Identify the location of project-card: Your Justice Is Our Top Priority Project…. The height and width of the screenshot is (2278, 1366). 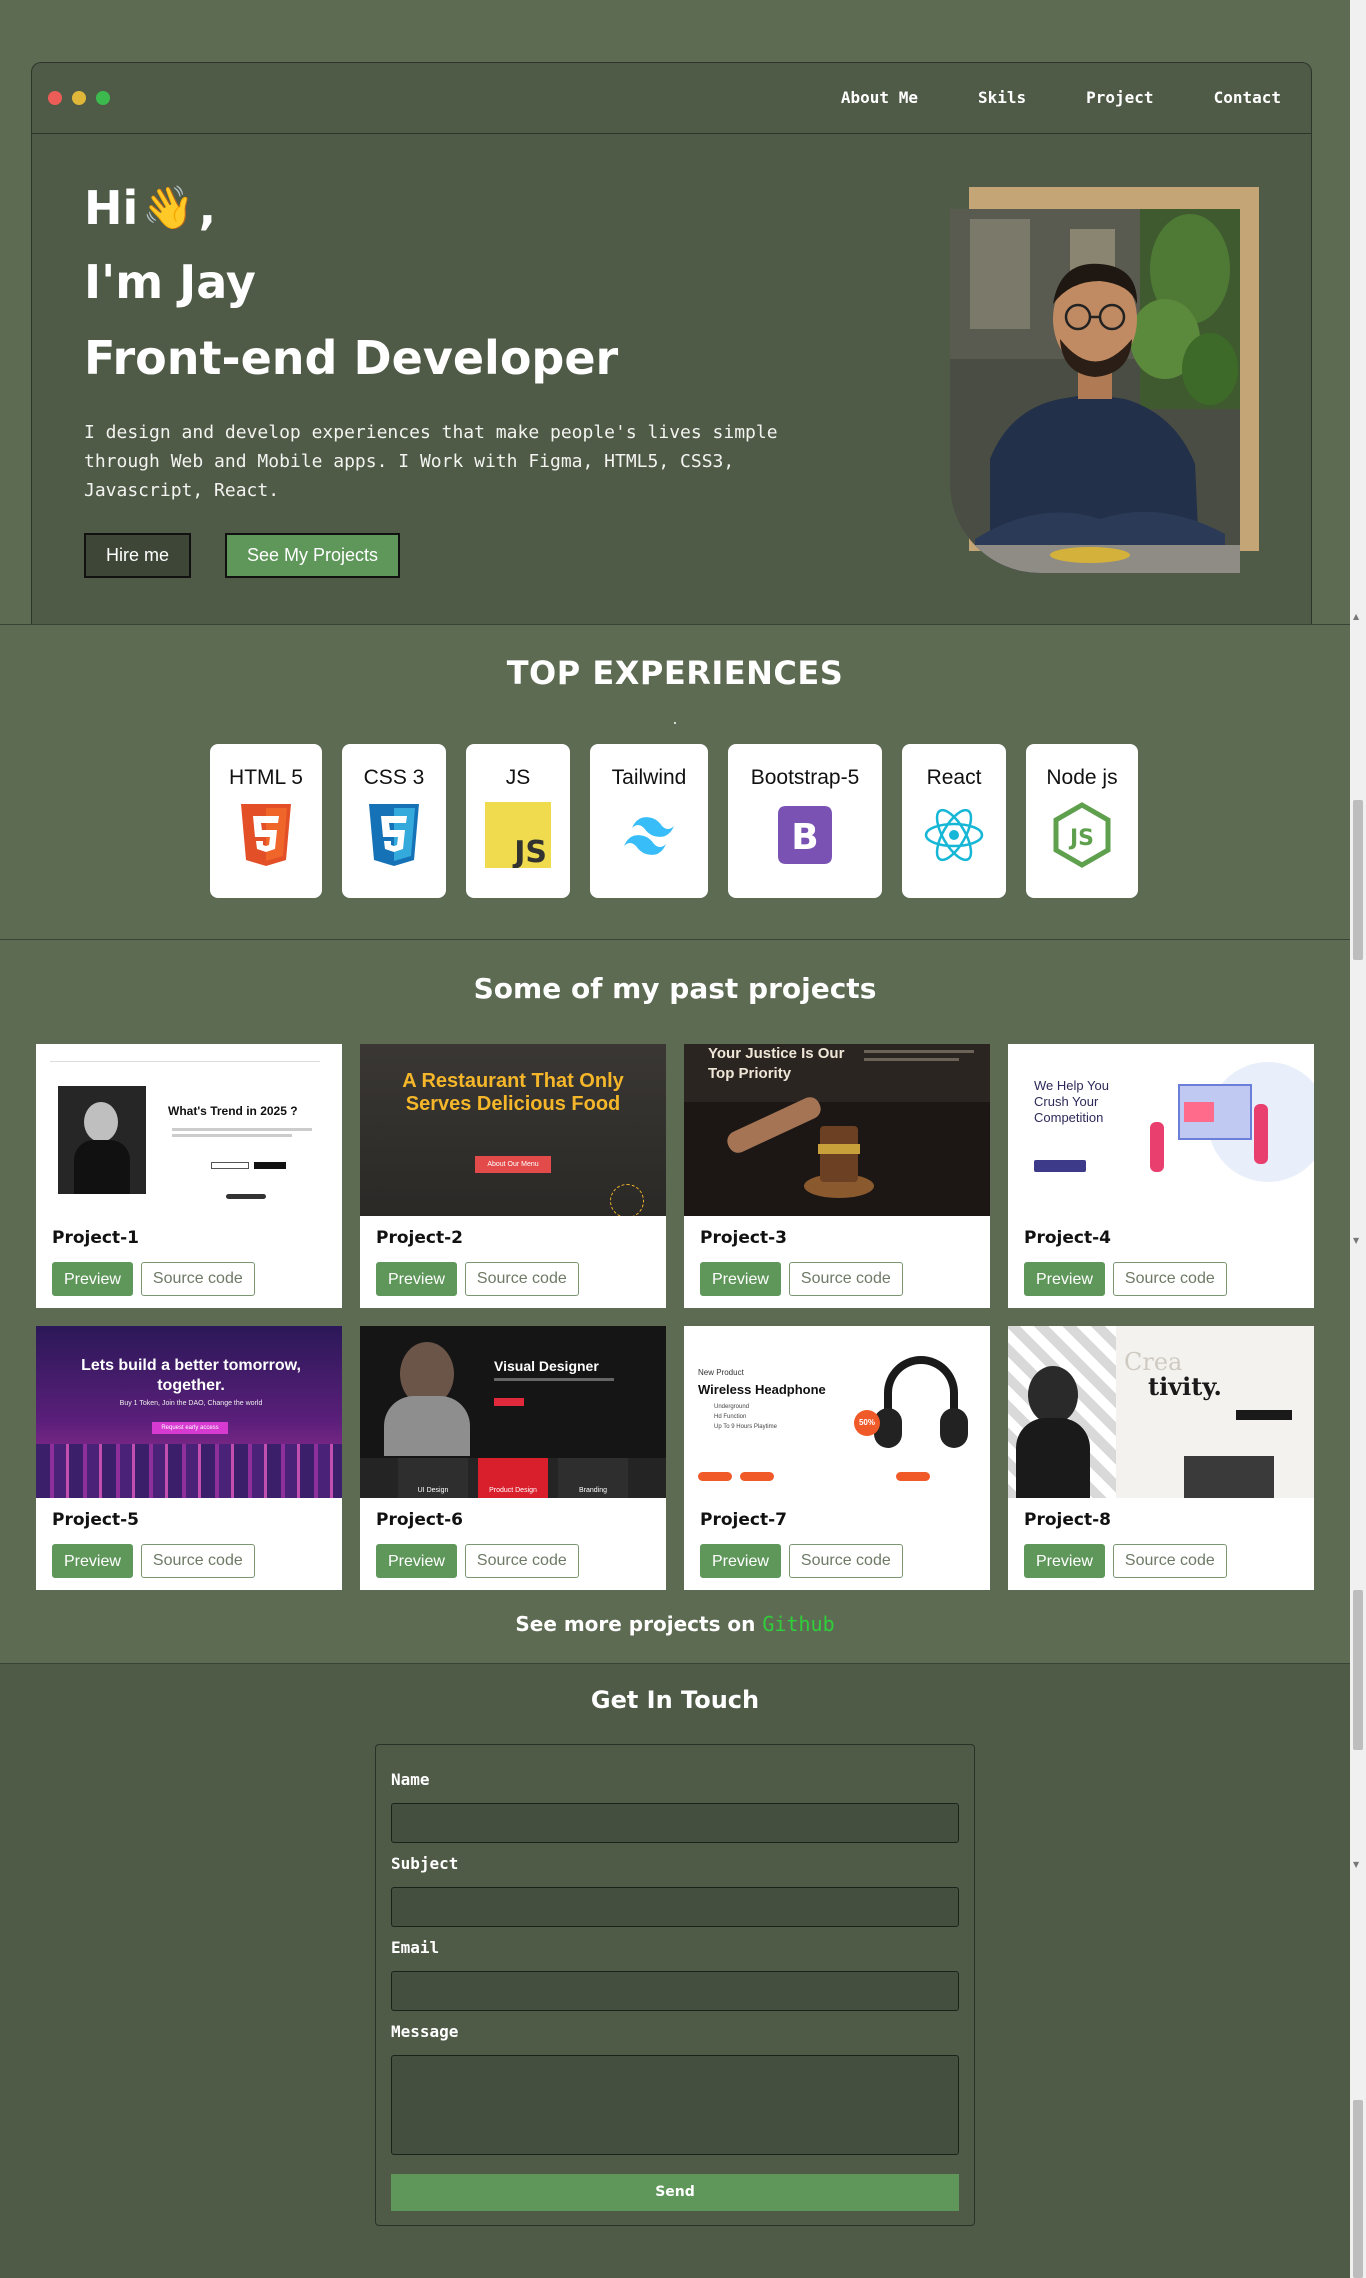
(837, 1176).